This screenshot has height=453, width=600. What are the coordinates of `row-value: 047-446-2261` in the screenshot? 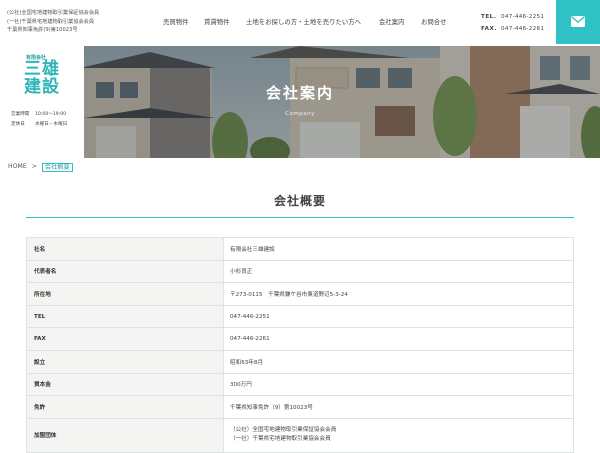 It's located at (398, 339).